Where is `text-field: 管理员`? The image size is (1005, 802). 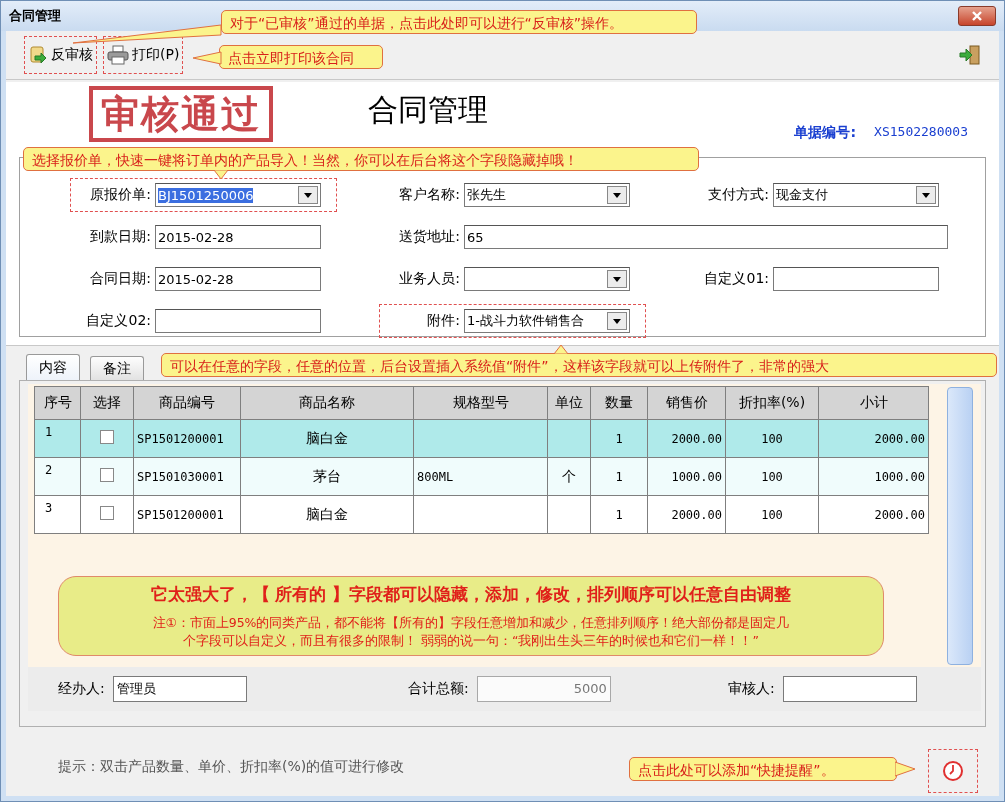 text-field: 管理员 is located at coordinates (179, 689).